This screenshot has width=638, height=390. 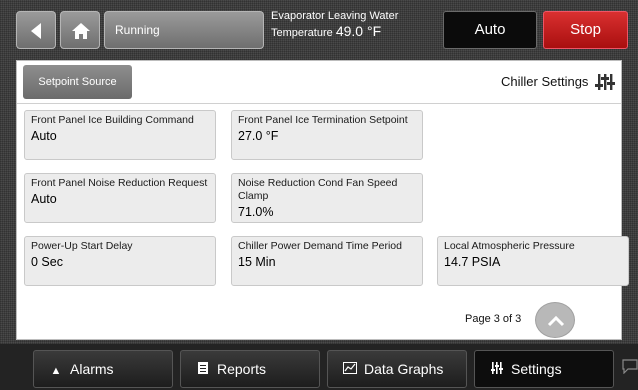 I want to click on mode-button: Auto, so click(x=490, y=30).